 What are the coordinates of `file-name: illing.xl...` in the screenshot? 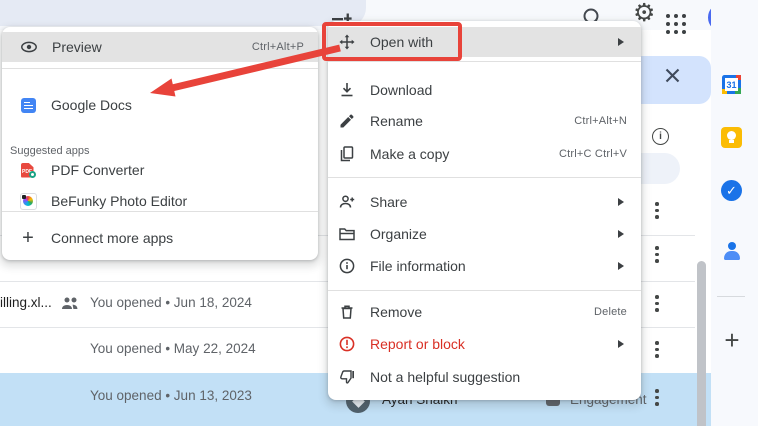 It's located at (26, 302).